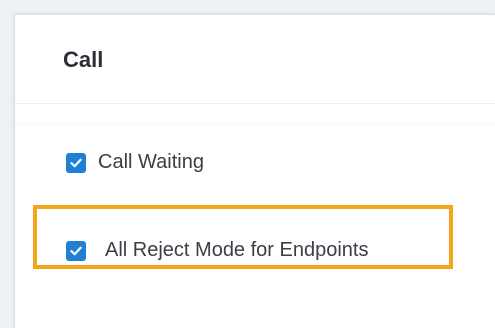 The image size is (495, 328). I want to click on call-waiting-label: Call Waiting, so click(151, 162).